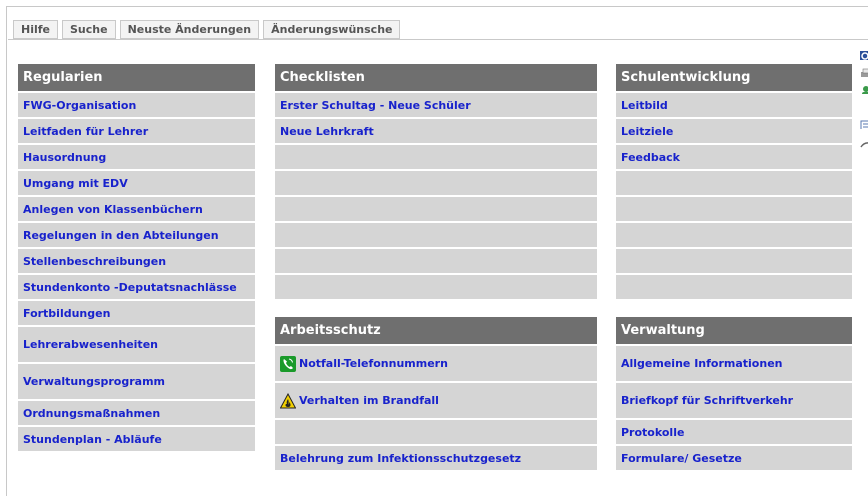 Image resolution: width=868 pixels, height=496 pixels. What do you see at coordinates (94, 381) in the screenshot?
I see `link-verwaltungsprogramm: Verwaltungsprogramm` at bounding box center [94, 381].